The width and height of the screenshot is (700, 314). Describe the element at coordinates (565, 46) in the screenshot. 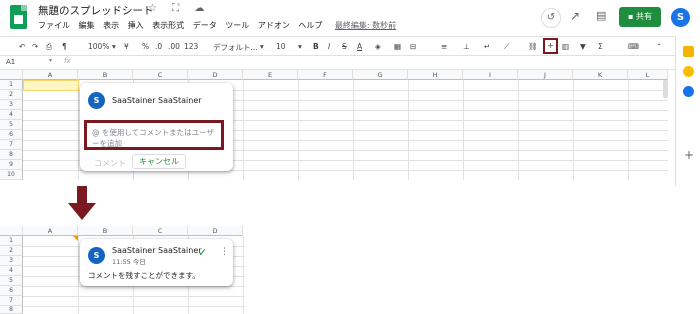

I see `chart-icon: ▥` at that location.